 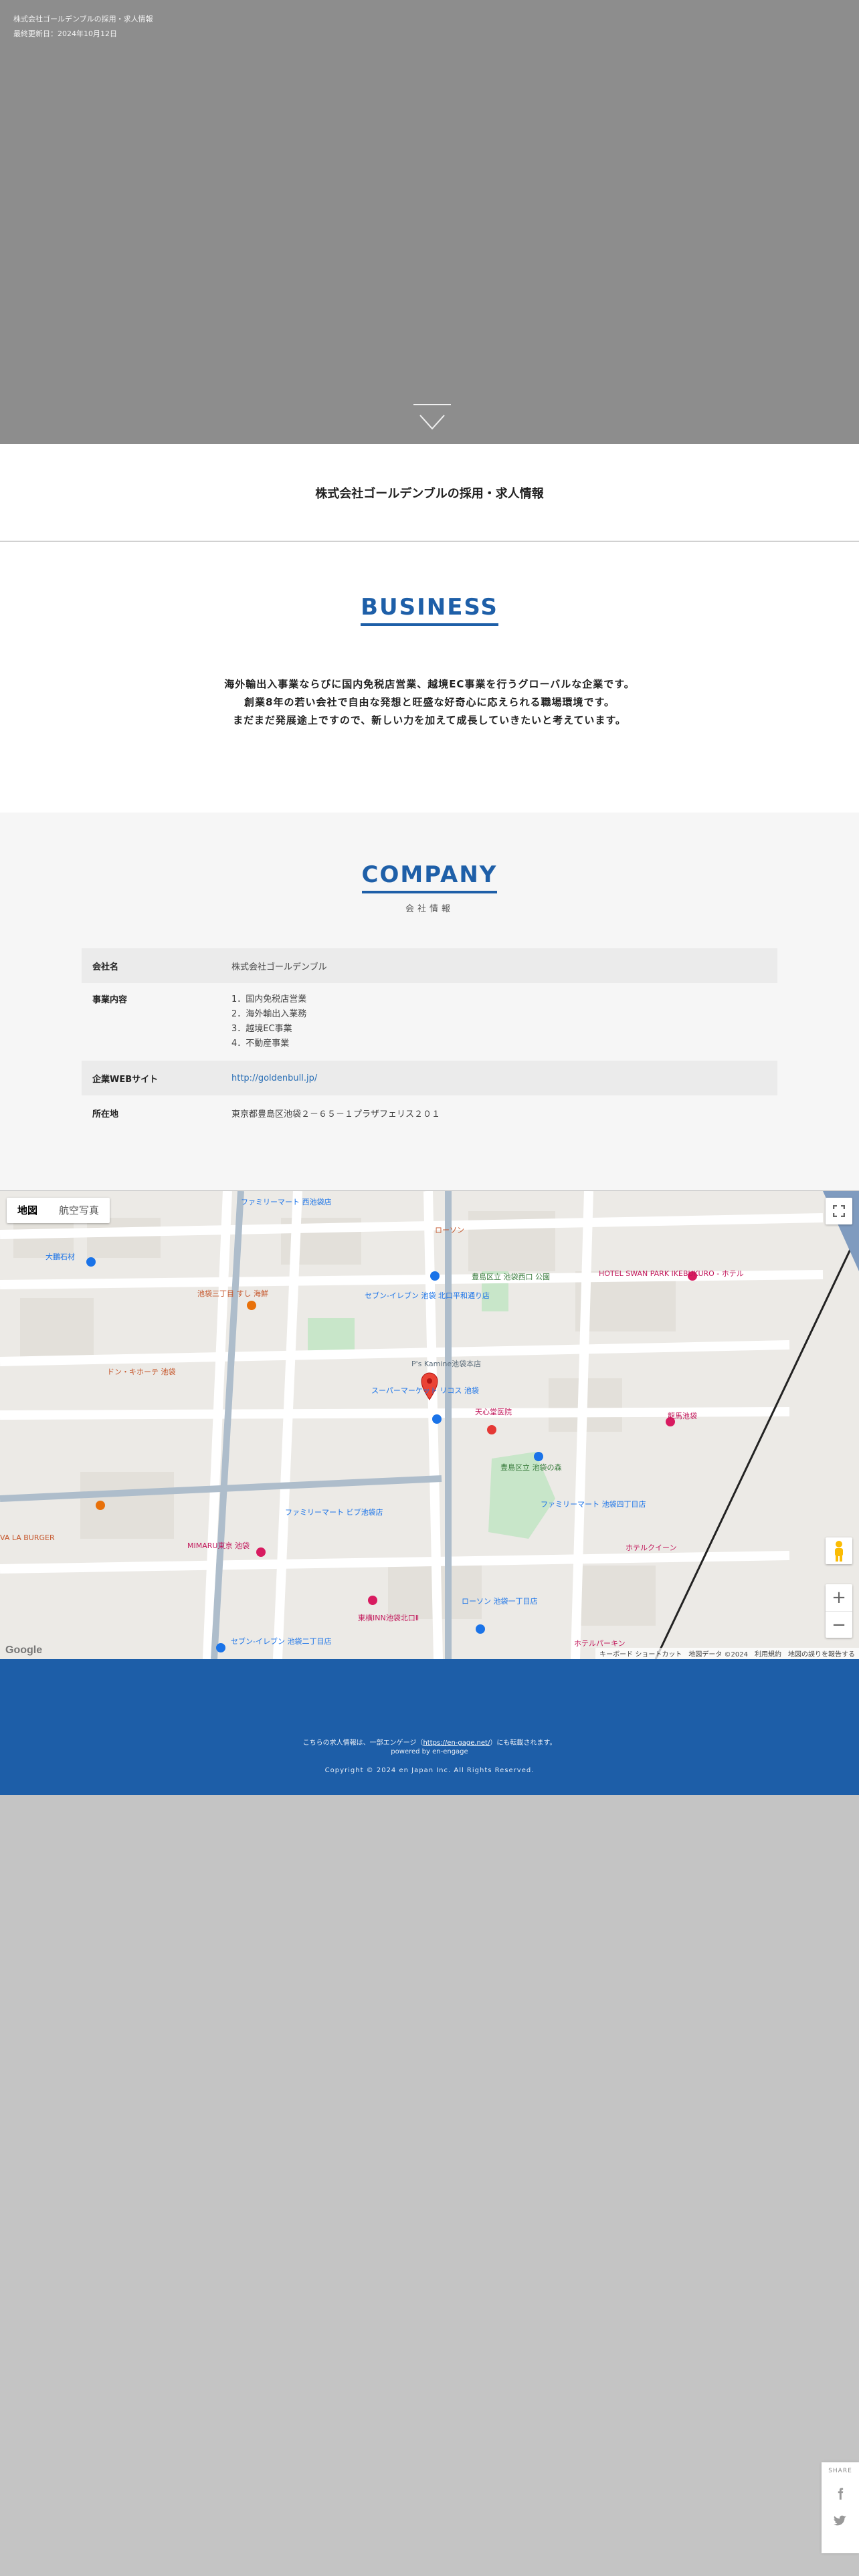 What do you see at coordinates (429, 1752) in the screenshot?
I see `powered-by: powered by en-engage` at bounding box center [429, 1752].